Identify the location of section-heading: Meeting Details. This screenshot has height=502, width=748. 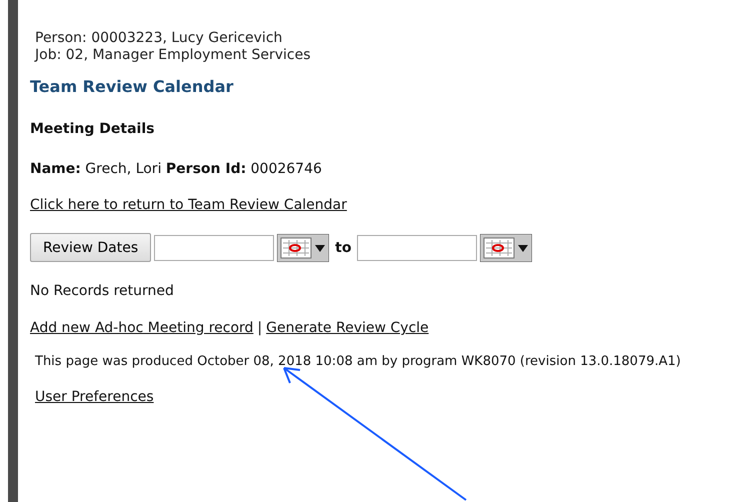
(92, 129).